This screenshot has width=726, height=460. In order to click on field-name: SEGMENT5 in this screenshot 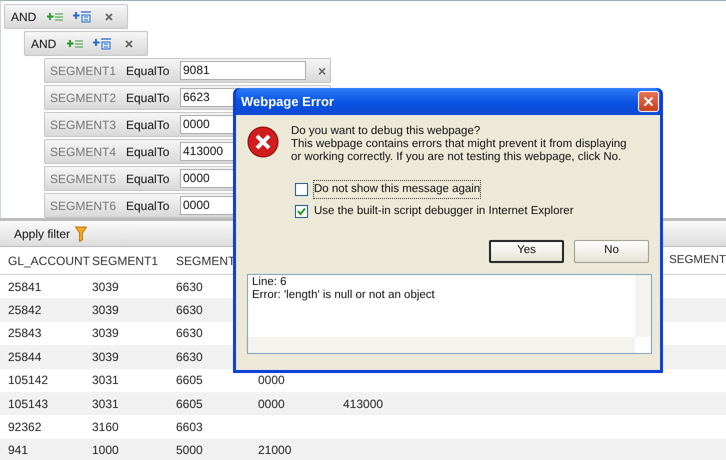, I will do `click(84, 179)`.